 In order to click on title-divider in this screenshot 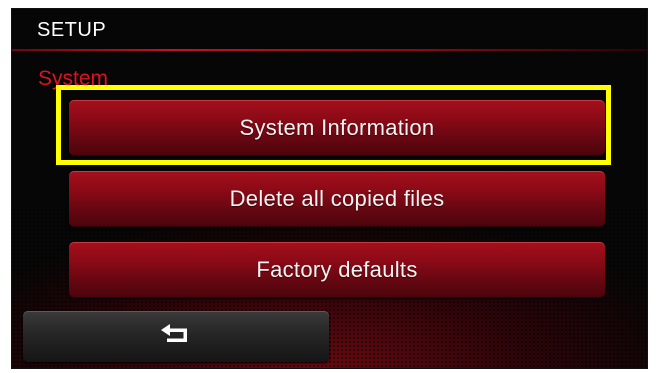, I will do `click(329, 50)`.